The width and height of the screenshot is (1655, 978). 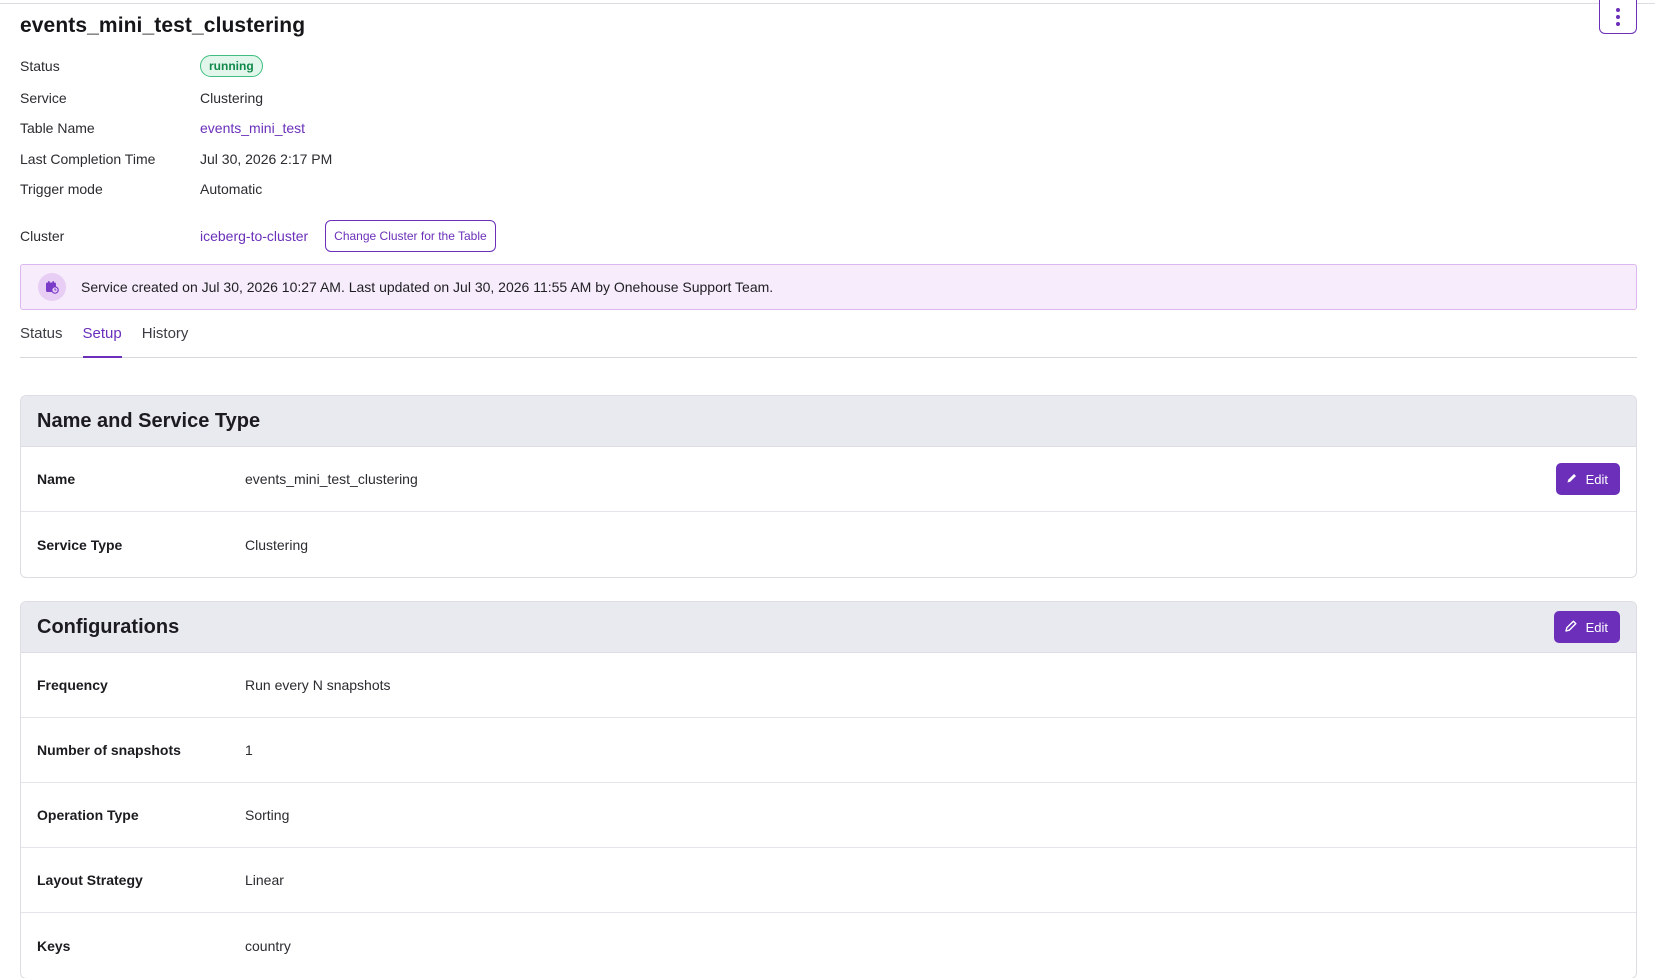 I want to click on kebab-icon, so click(x=1618, y=16).